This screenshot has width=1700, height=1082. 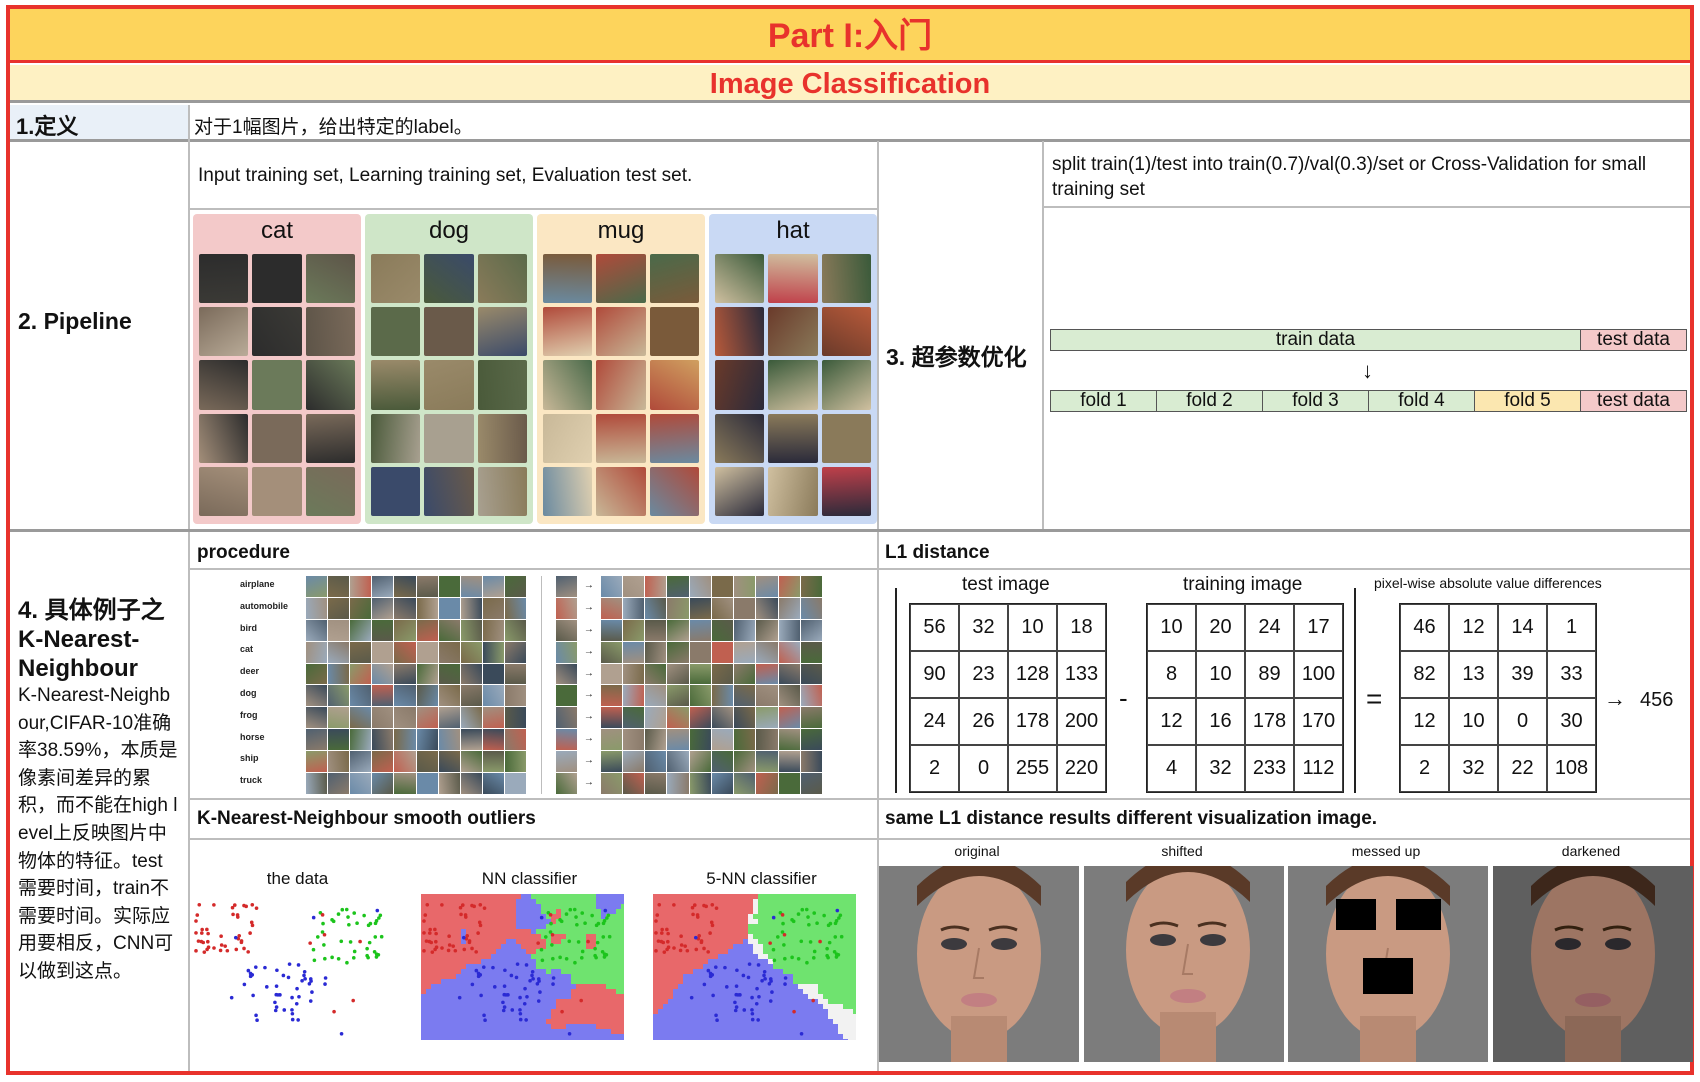 What do you see at coordinates (1081, 721) in the screenshot?
I see `matrix-cell: 200` at bounding box center [1081, 721].